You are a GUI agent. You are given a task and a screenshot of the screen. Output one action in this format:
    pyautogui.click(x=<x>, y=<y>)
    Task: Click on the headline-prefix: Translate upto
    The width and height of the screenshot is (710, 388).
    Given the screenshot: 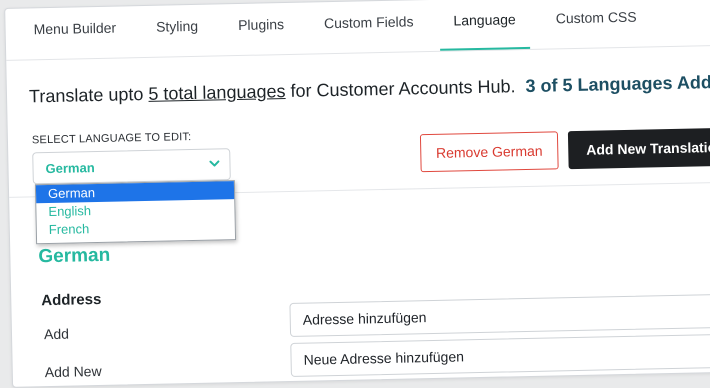 What is the action you would take?
    pyautogui.click(x=88, y=95)
    